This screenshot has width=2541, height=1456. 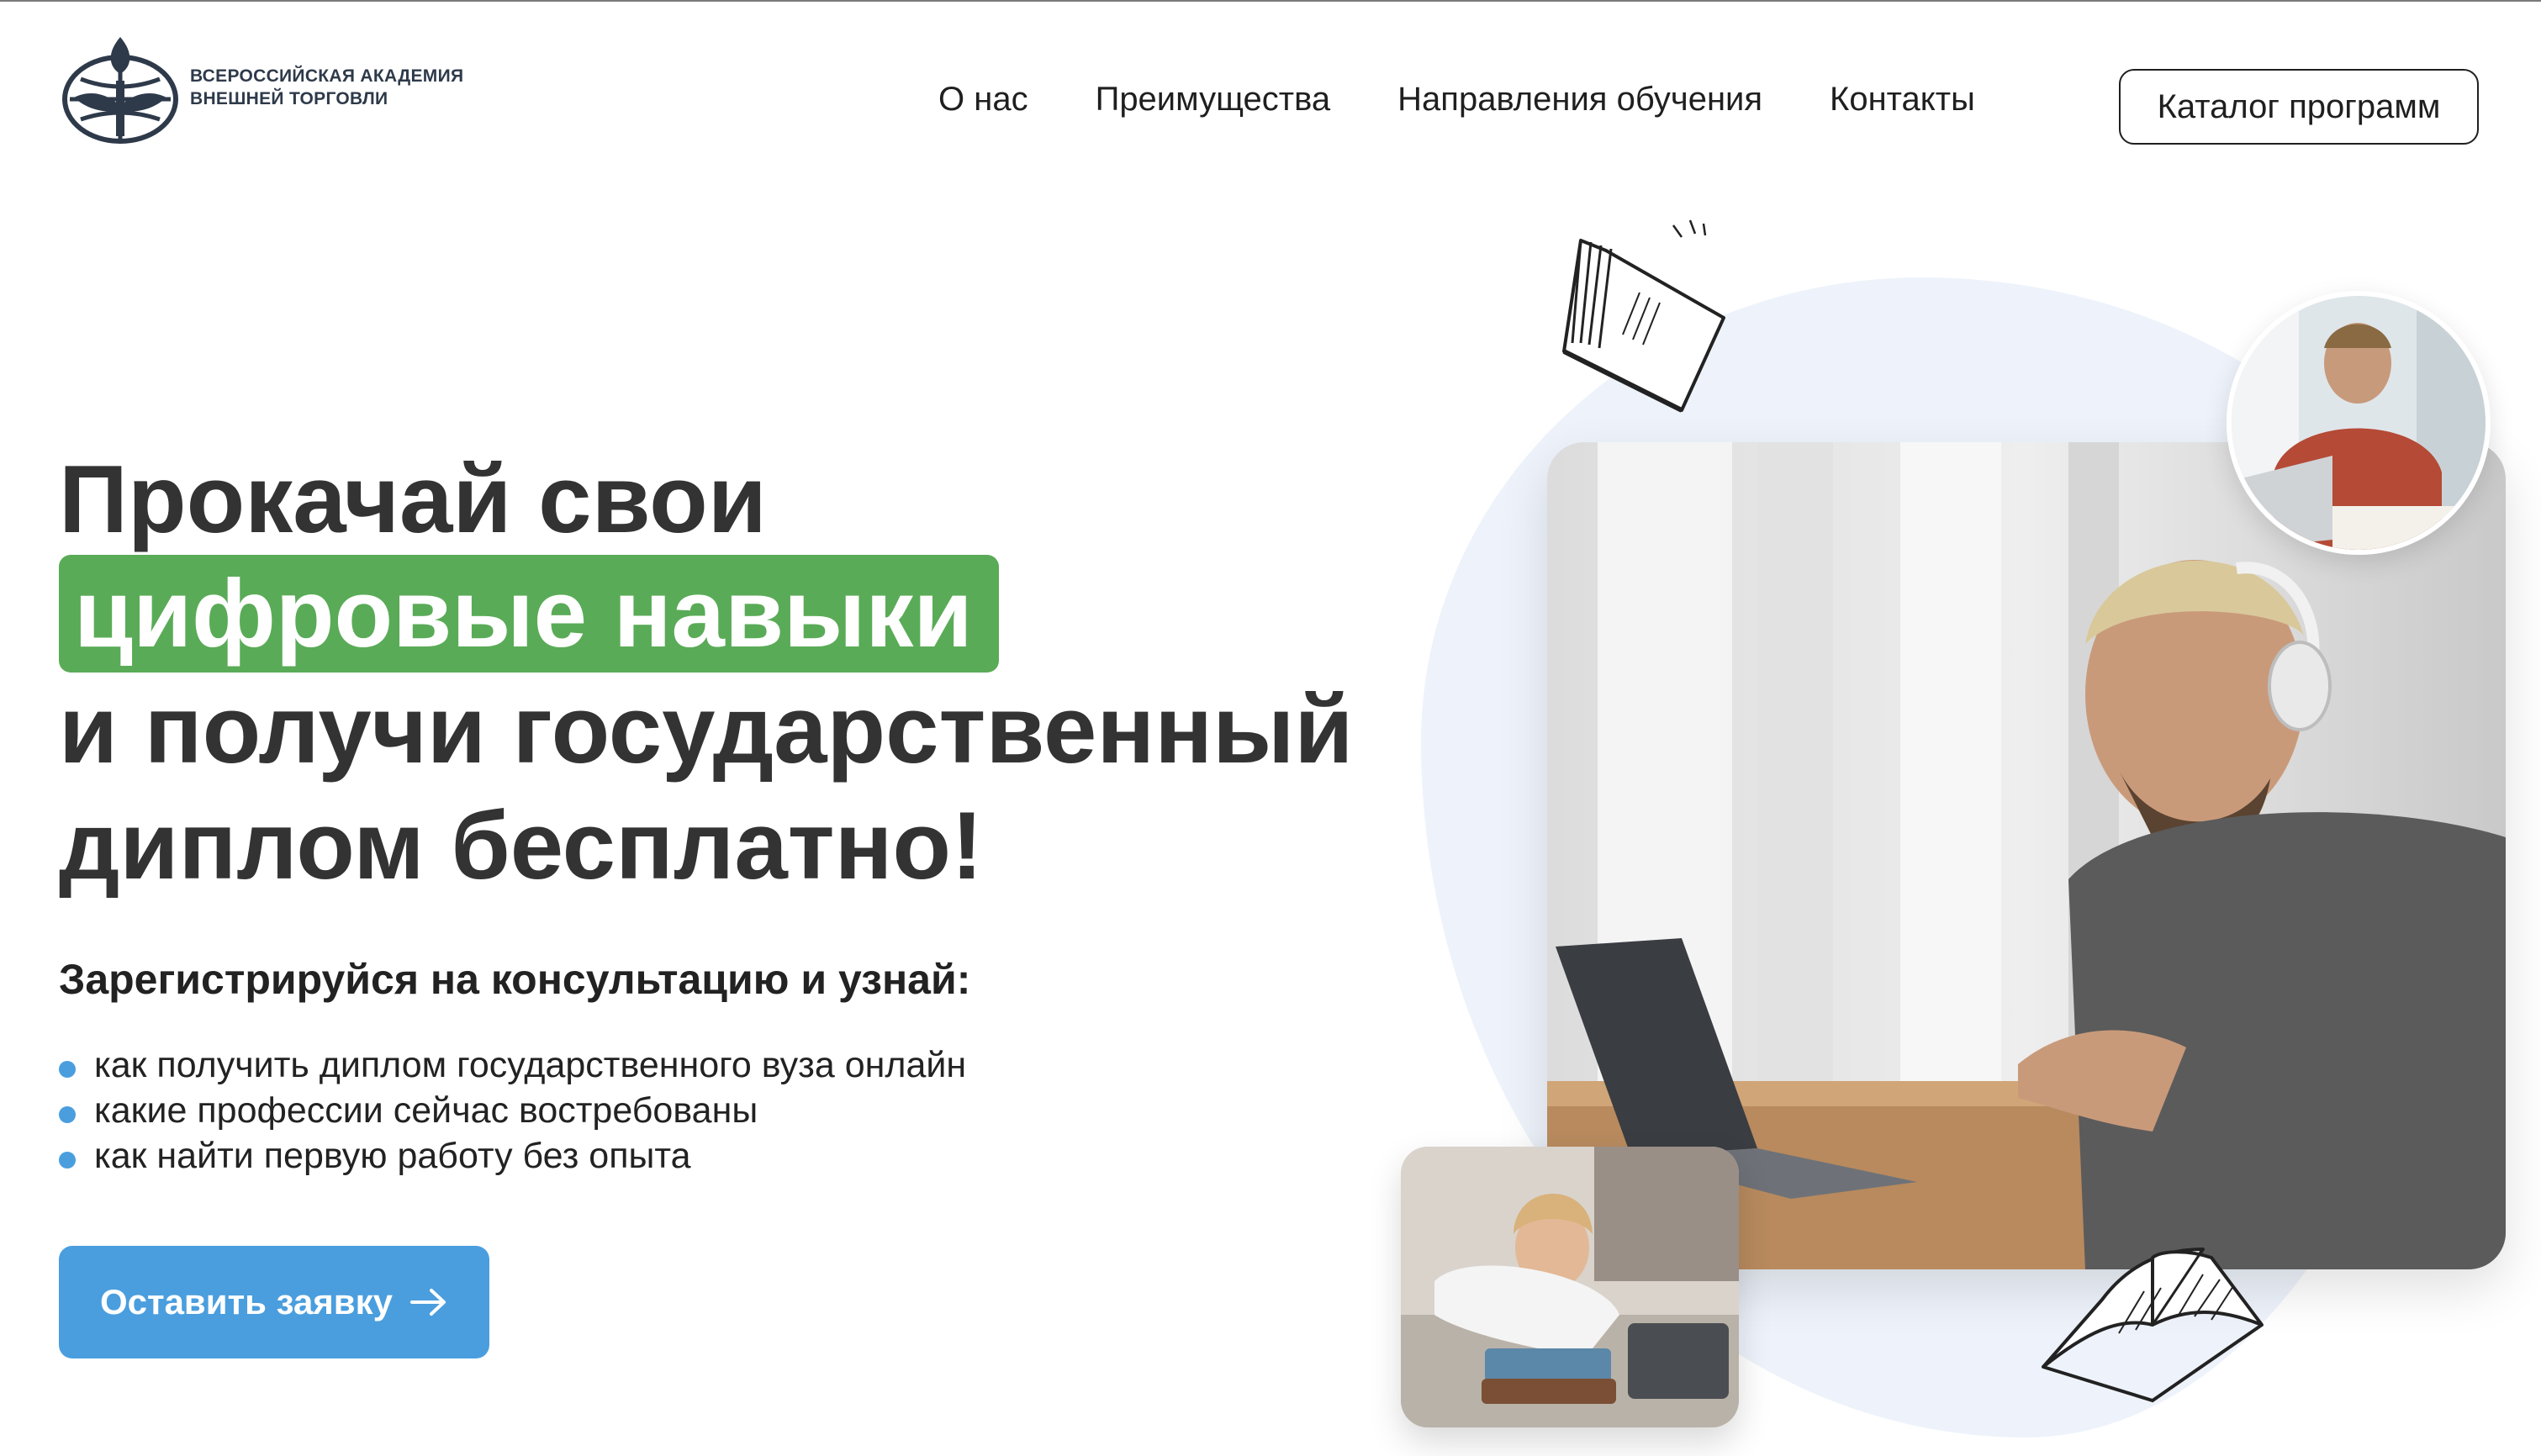 I want to click on logo-text: Всероссийская академия внешней торговли, so click(x=326, y=88).